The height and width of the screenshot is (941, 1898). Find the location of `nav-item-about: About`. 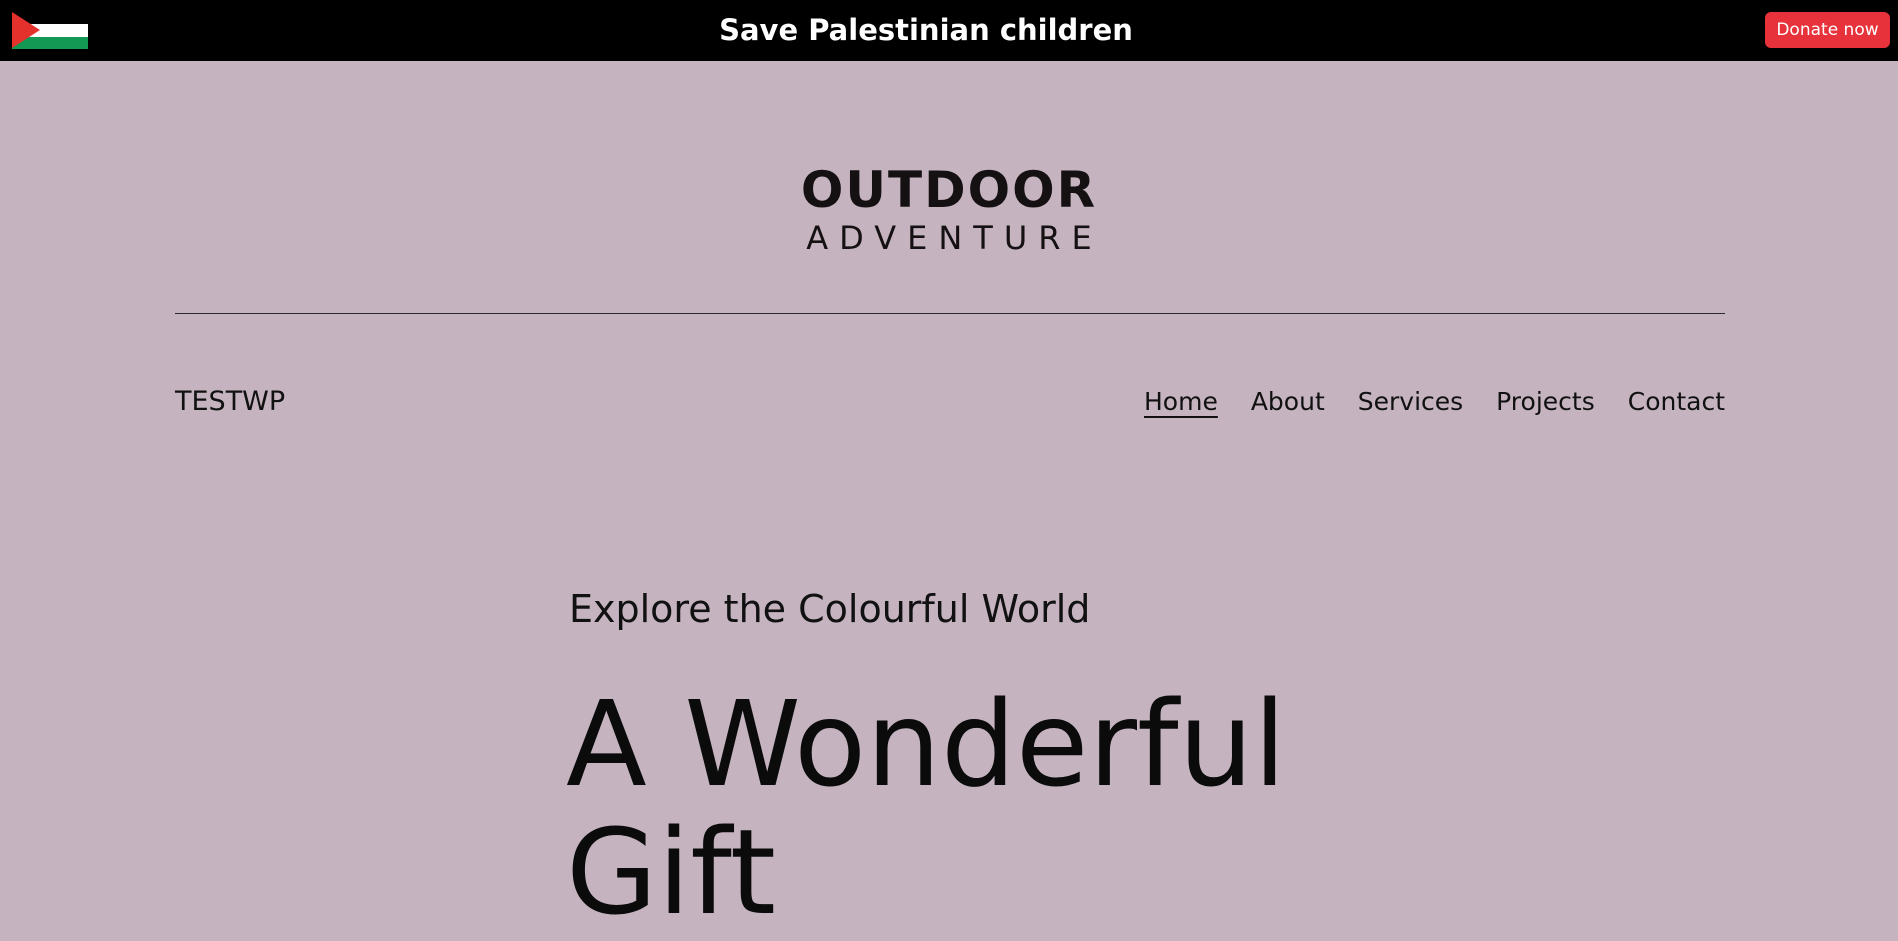

nav-item-about: About is located at coordinates (1288, 402).